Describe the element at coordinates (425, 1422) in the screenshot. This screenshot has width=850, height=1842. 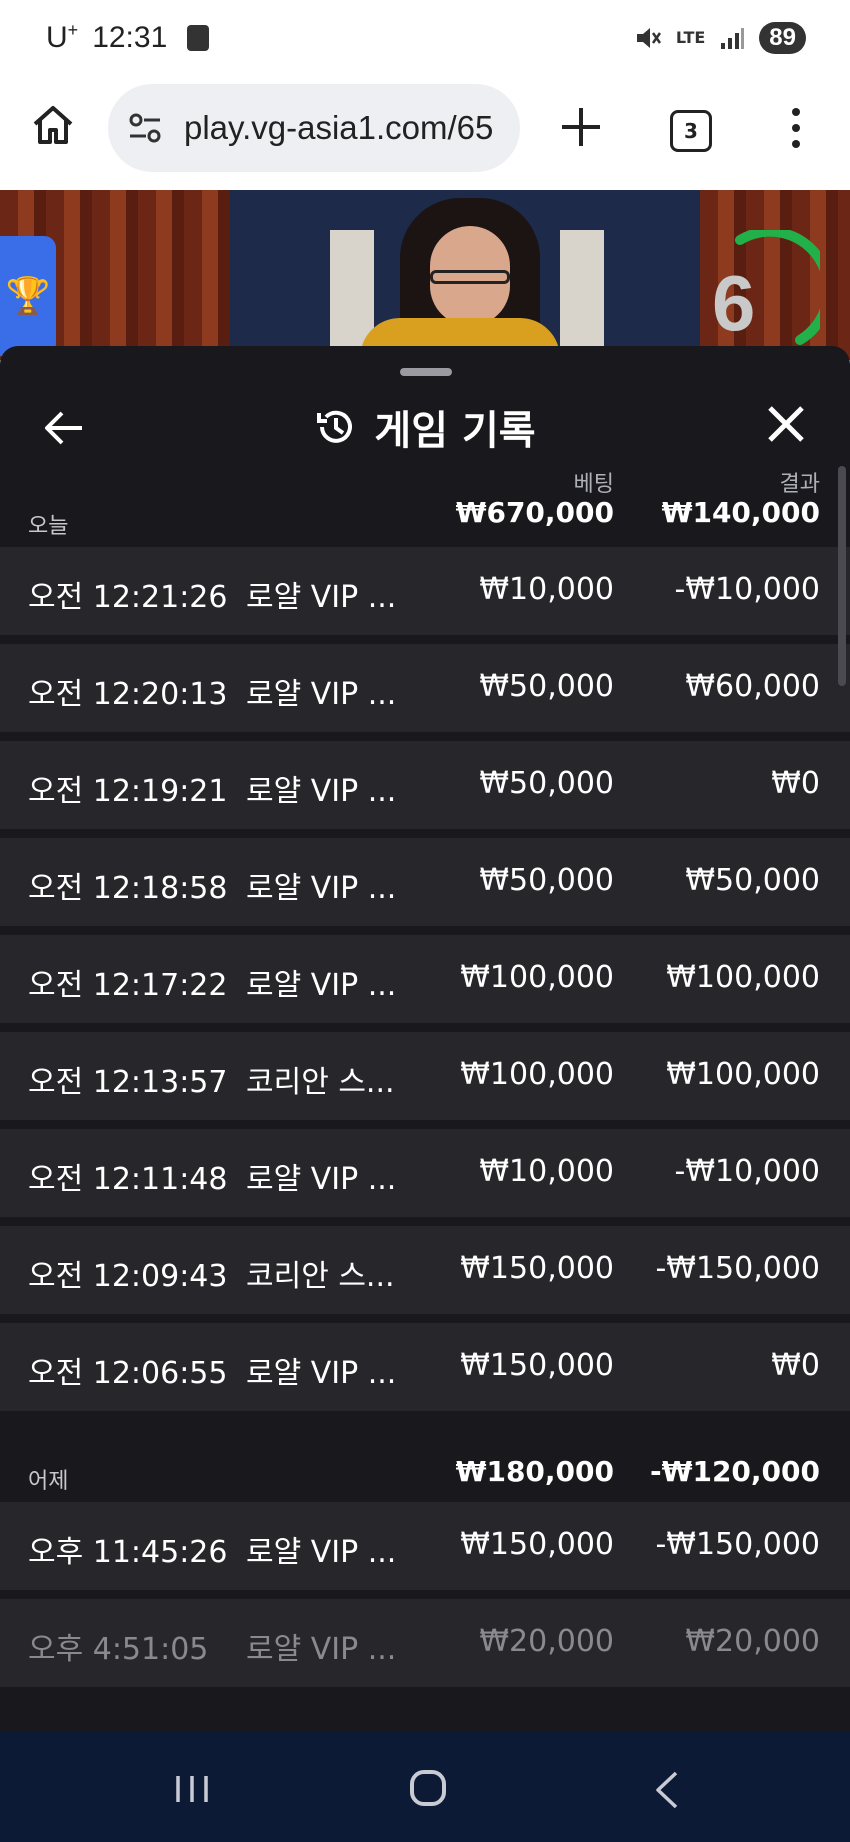
I see `group-divider` at that location.